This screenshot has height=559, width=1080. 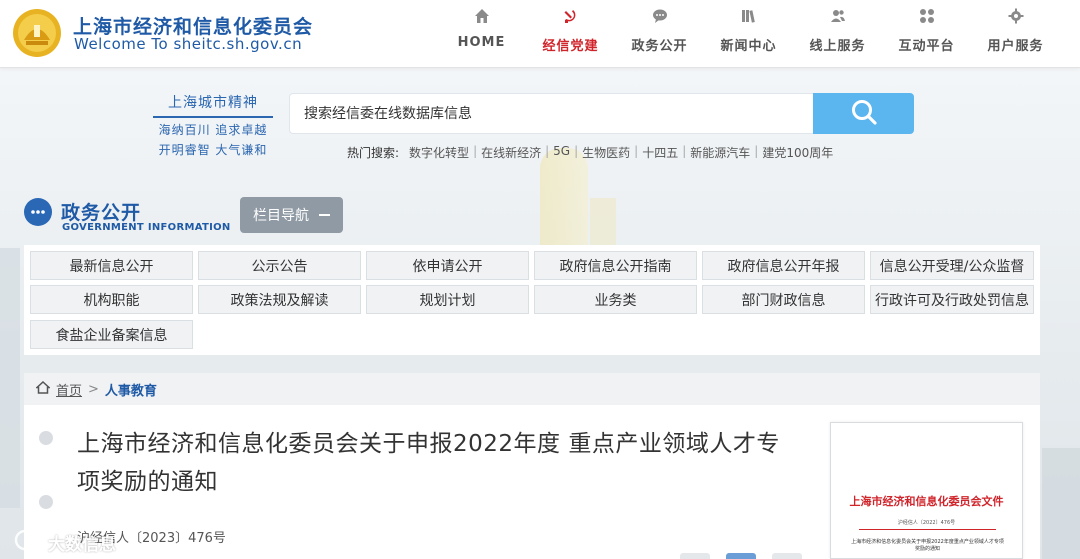 I want to click on category-item: 部门财政信息, so click(x=783, y=299).